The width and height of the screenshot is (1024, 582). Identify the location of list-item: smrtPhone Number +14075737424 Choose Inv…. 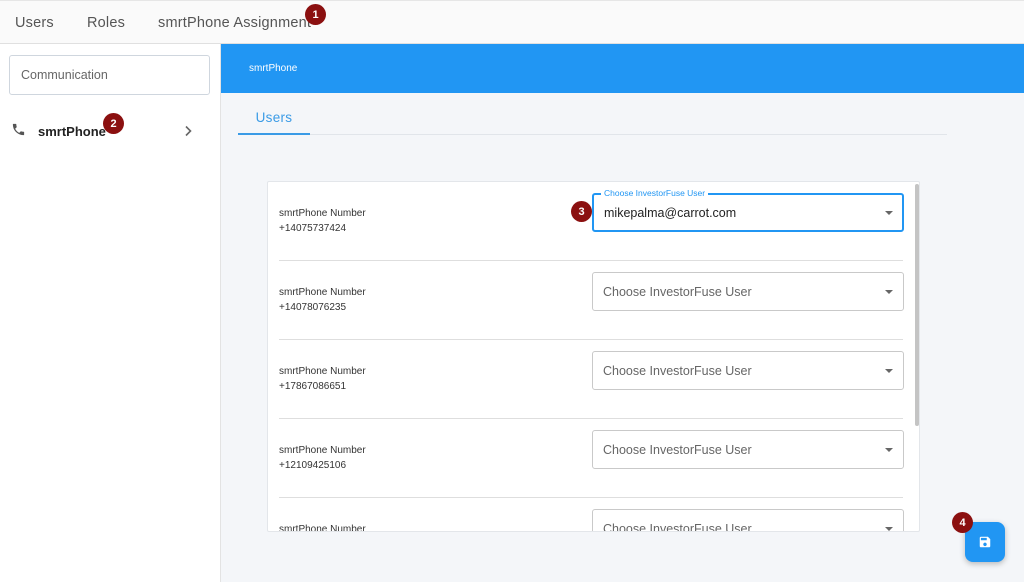
(591, 221).